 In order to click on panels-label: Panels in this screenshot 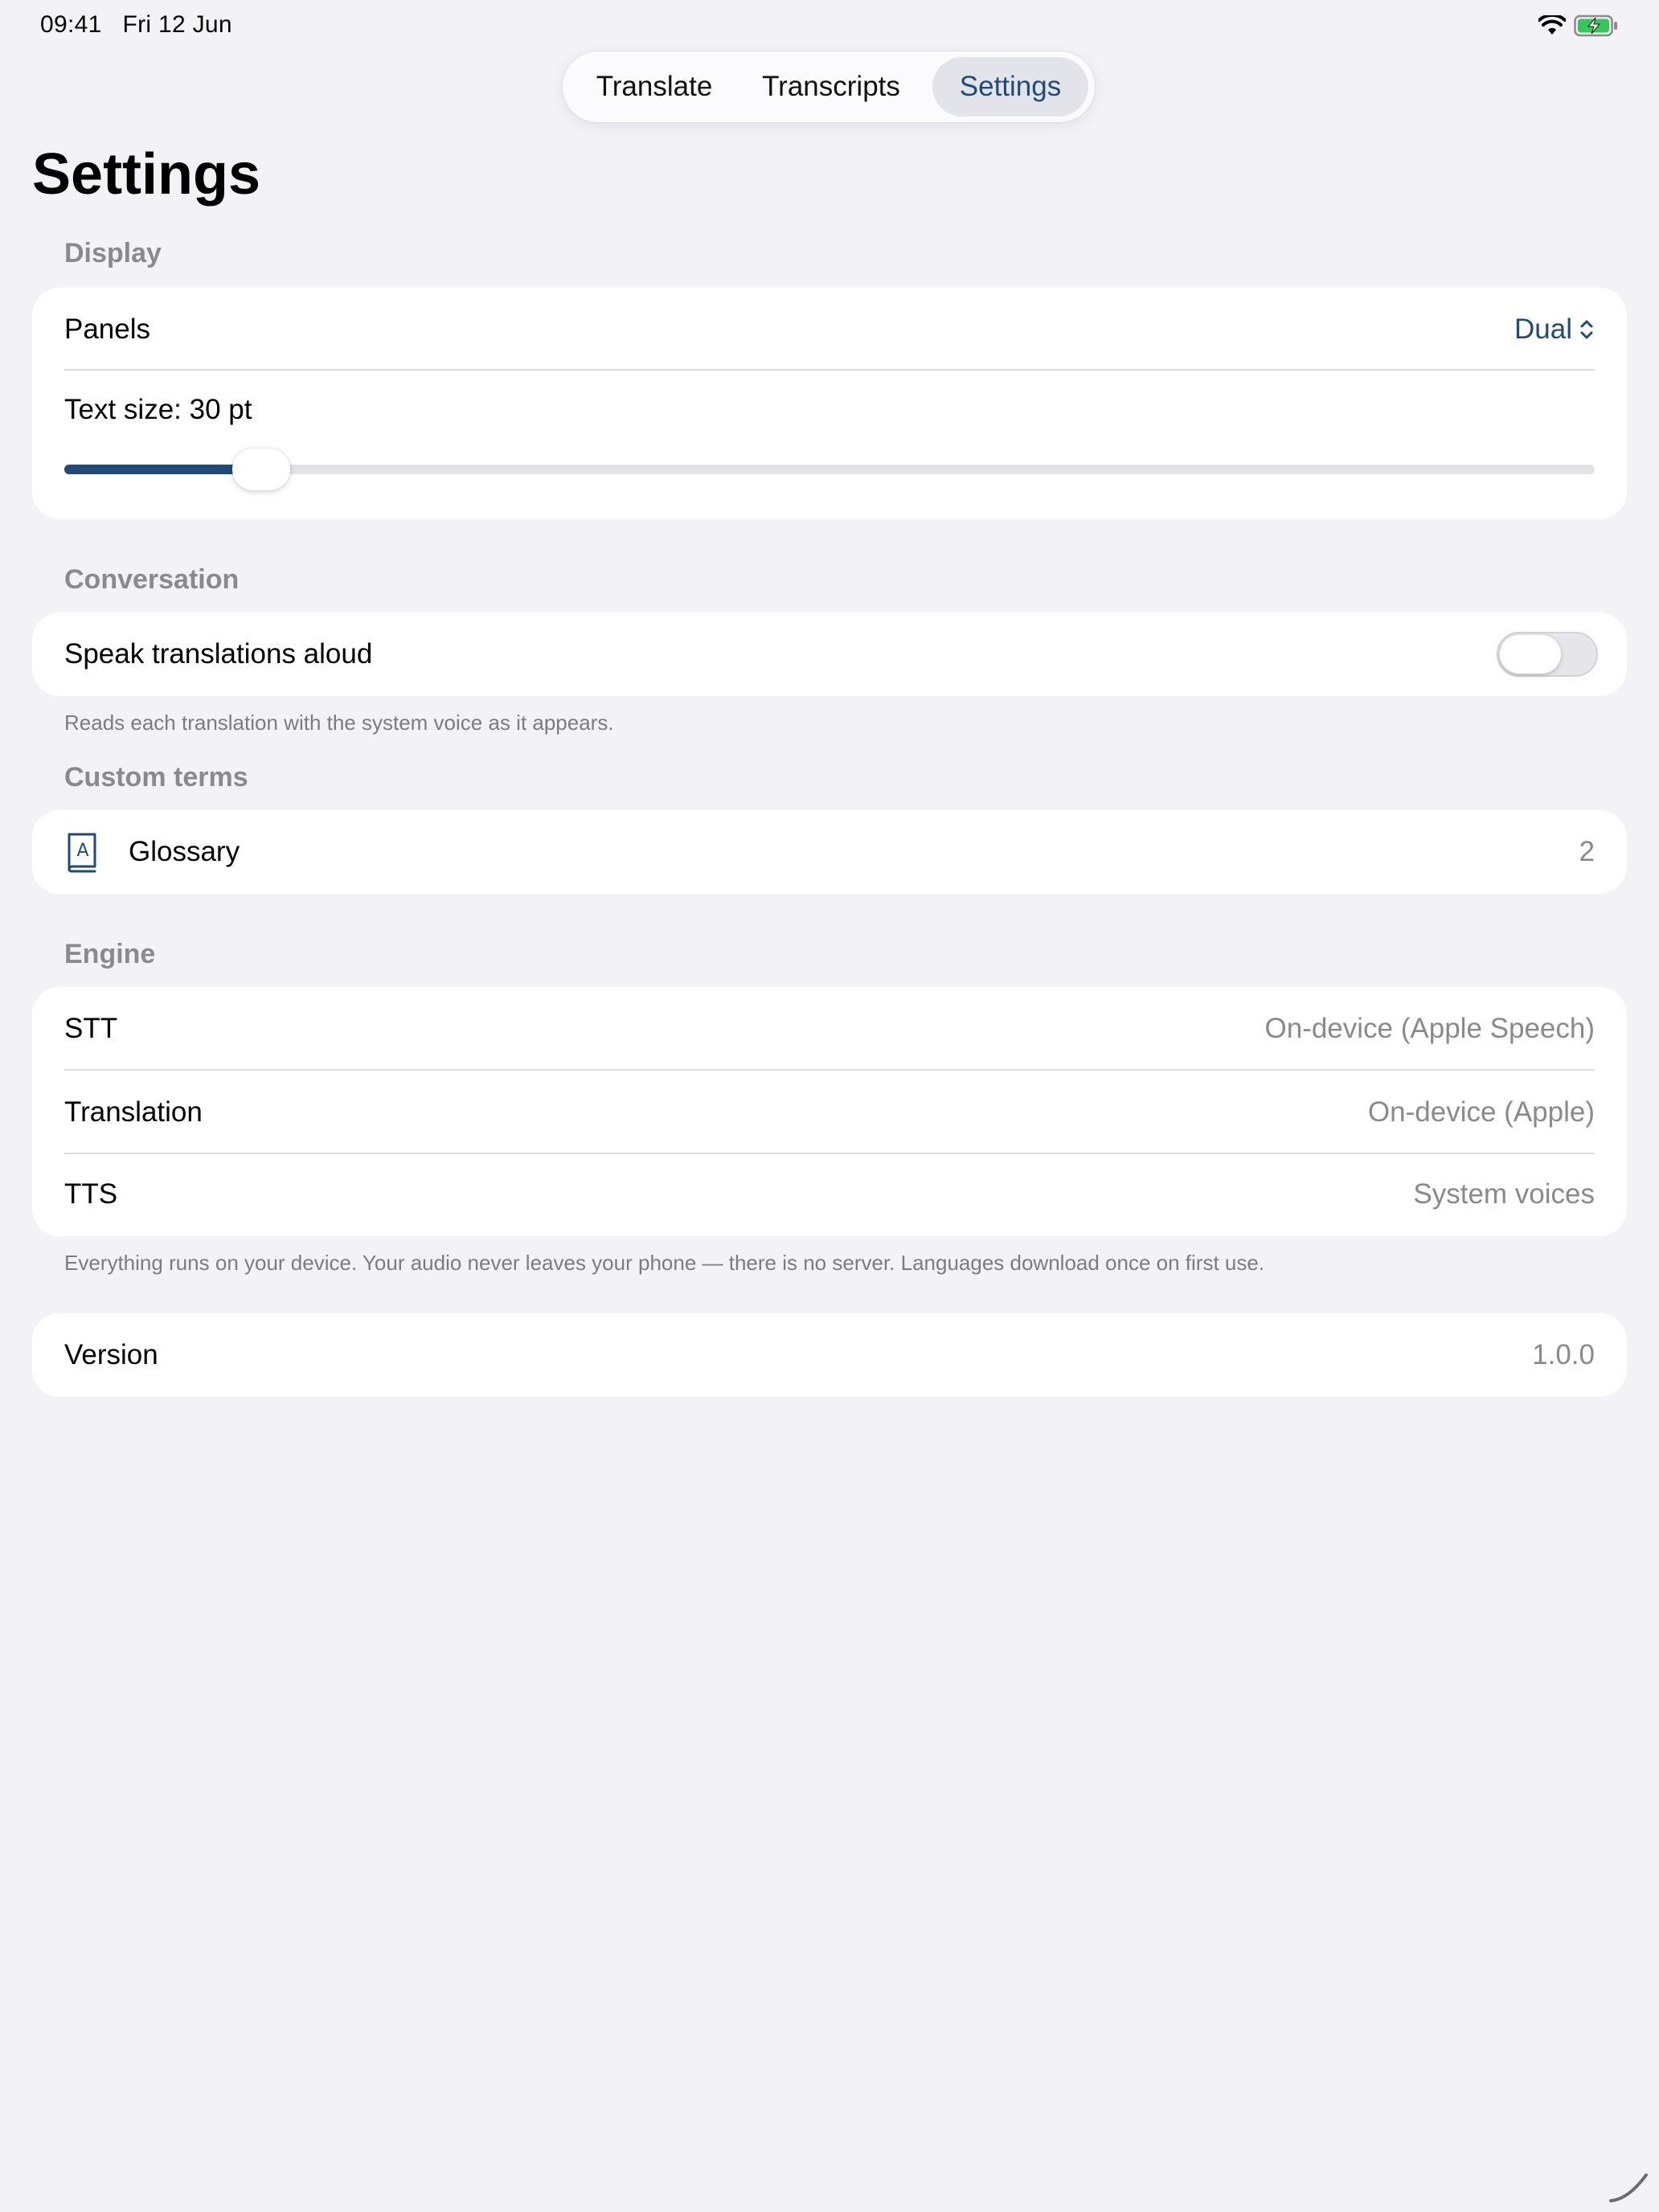, I will do `click(108, 329)`.